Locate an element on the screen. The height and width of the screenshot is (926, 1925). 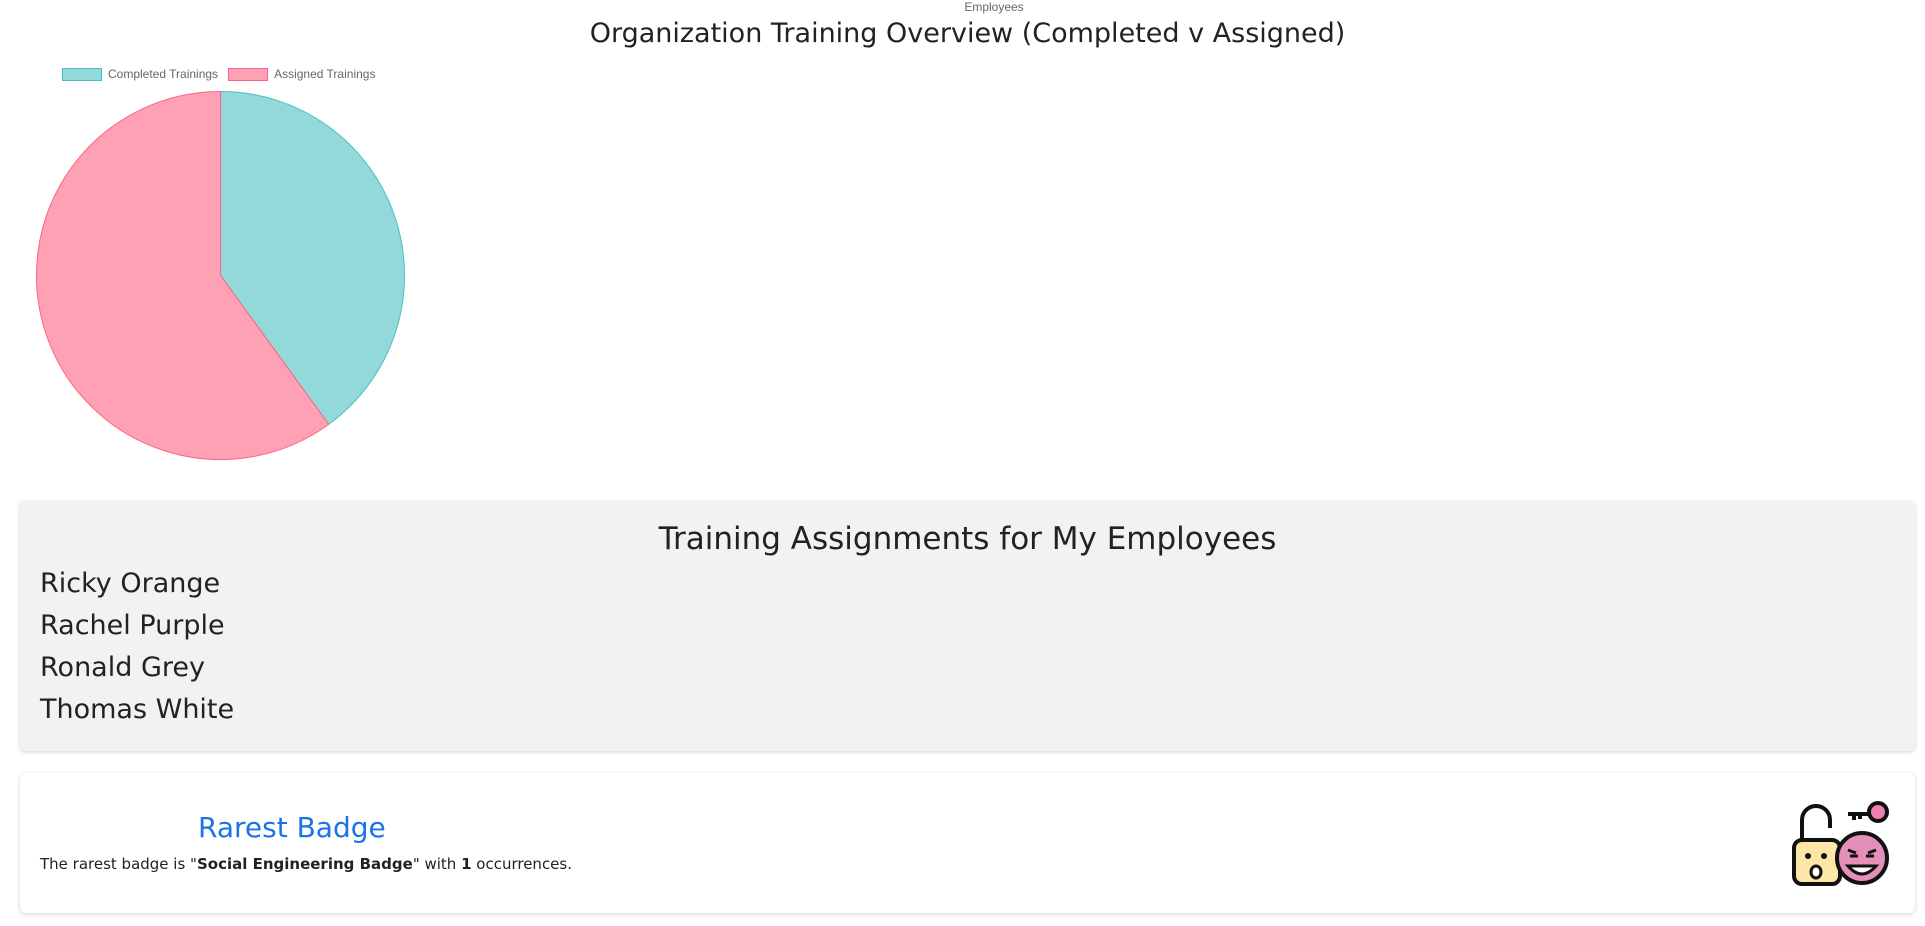
legend-item-assigned: Assigned Trainings is located at coordinates (301, 74).